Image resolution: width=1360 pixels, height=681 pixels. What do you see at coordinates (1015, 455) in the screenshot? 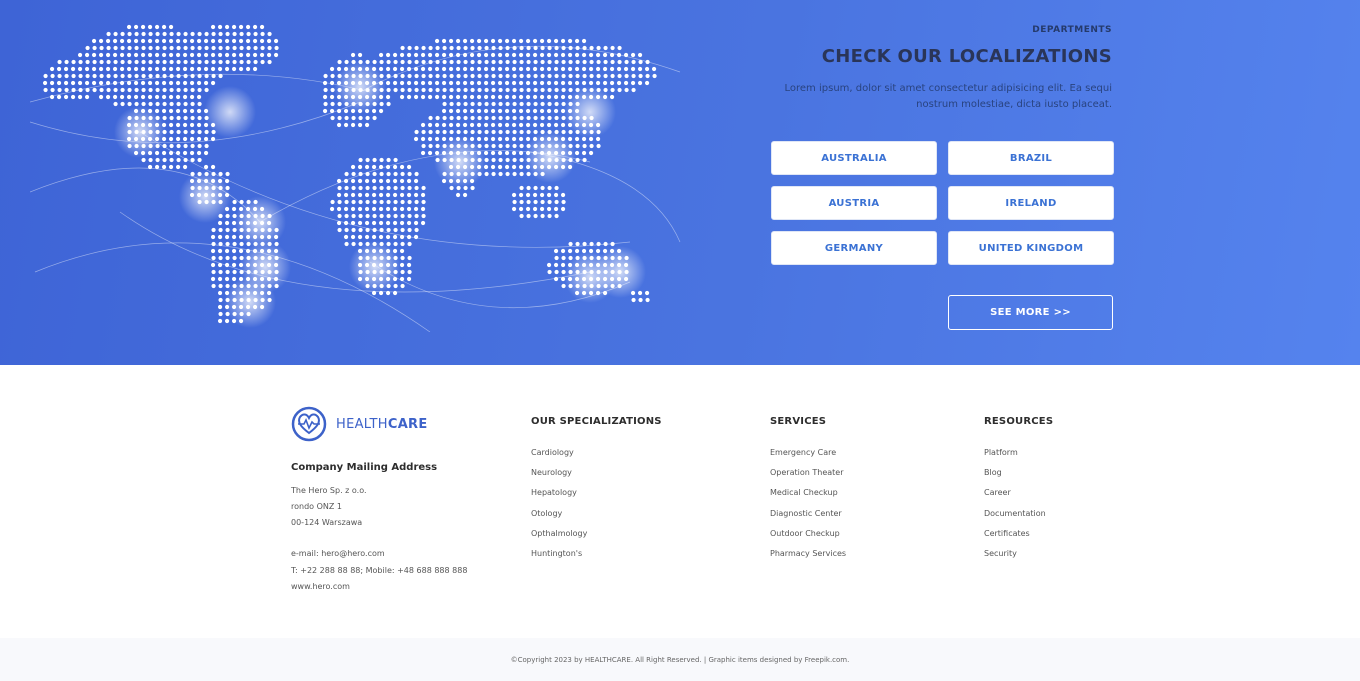
I see `footer-link-platform: Platform` at bounding box center [1015, 455].